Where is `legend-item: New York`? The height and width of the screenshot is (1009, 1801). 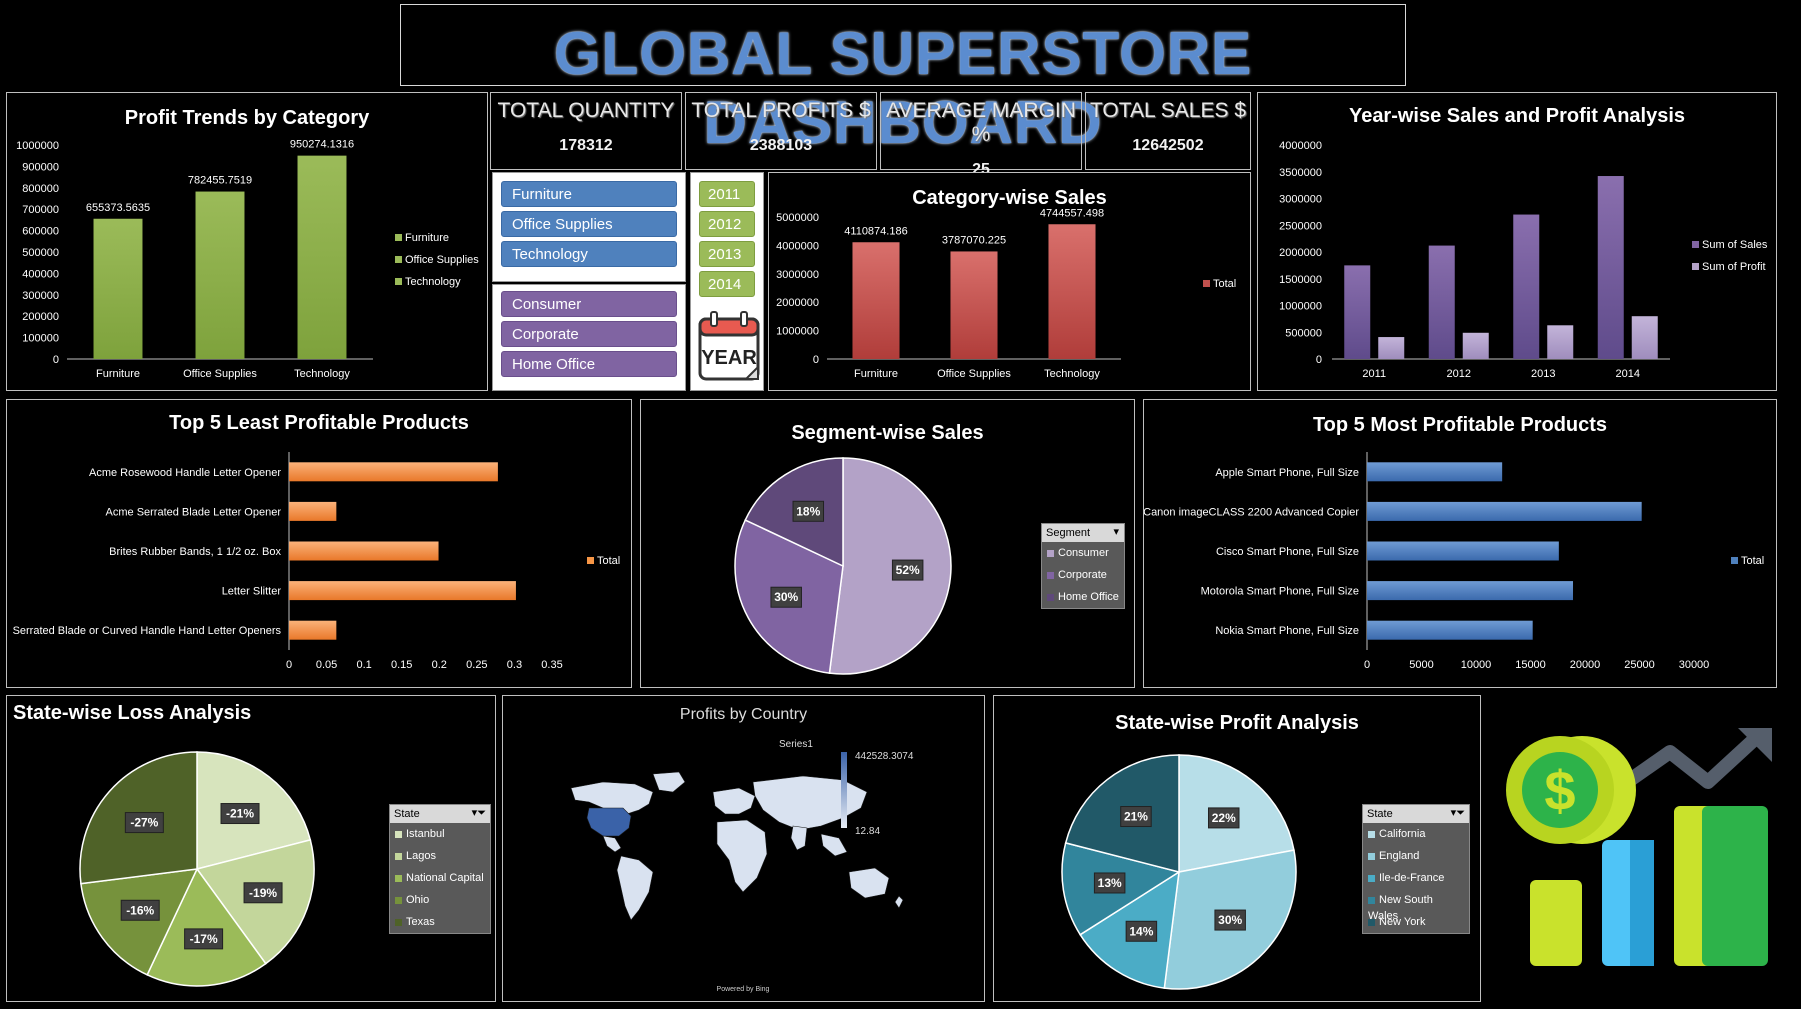 legend-item: New York is located at coordinates (1416, 922).